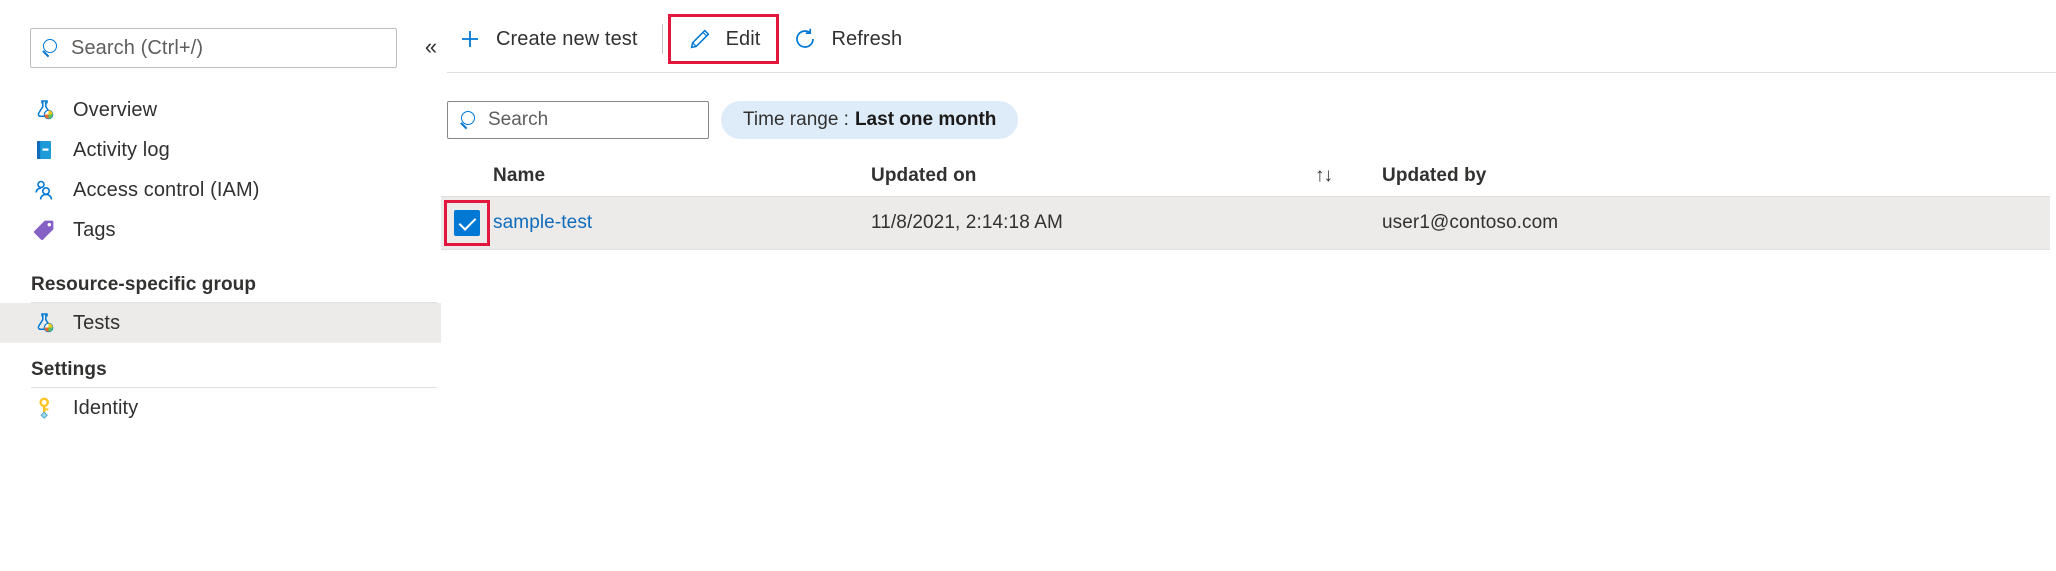  Describe the element at coordinates (121, 149) in the screenshot. I see `sidebar-item-label: Activity log` at that location.